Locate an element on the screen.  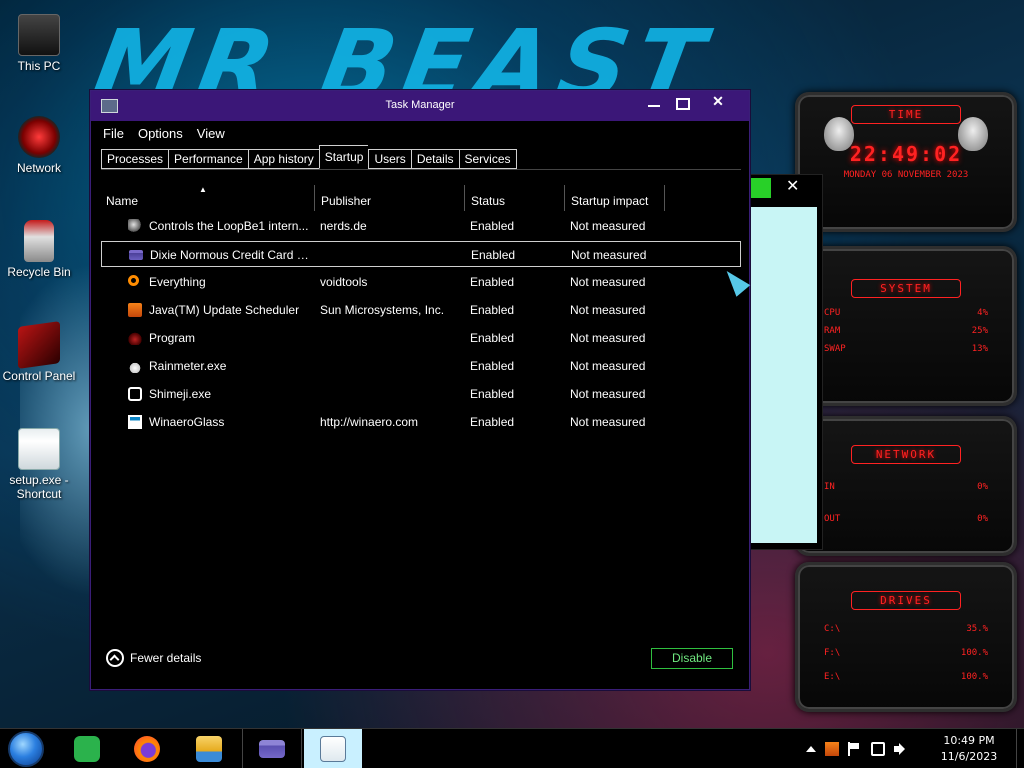
action-center-flag-icon is located at coordinates (855, 749).